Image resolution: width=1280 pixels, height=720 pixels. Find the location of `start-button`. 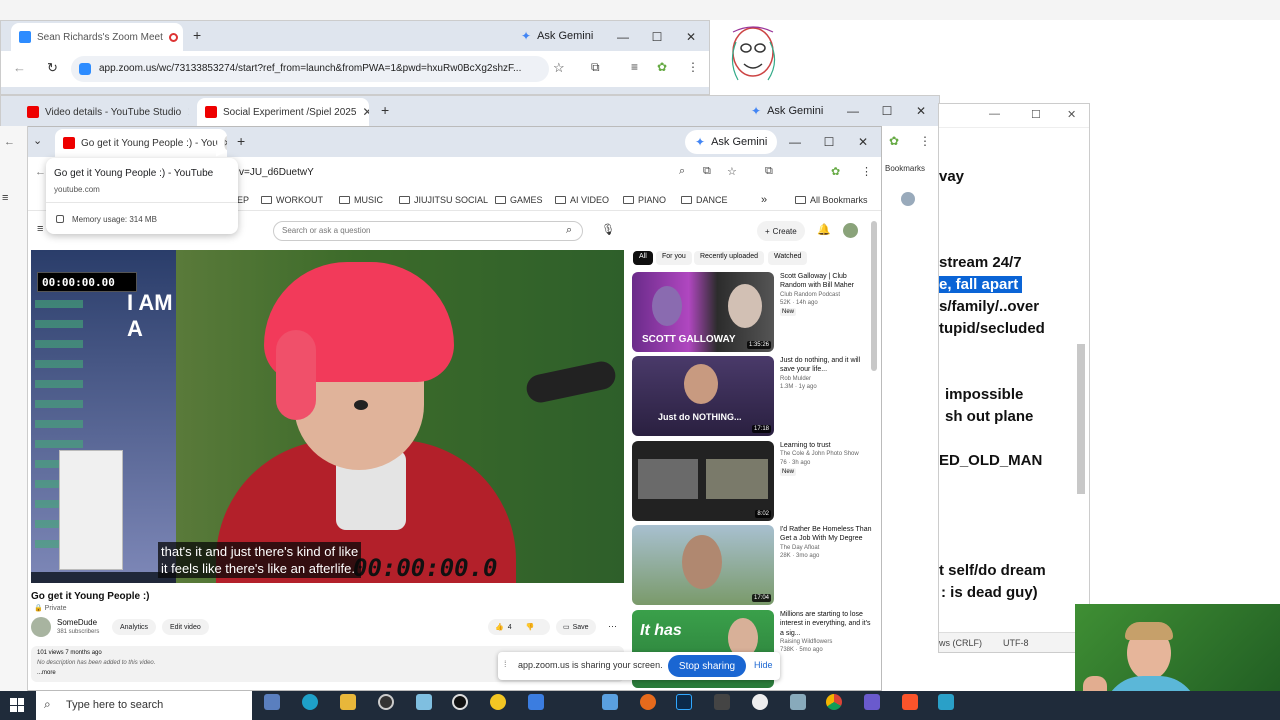

start-button is located at coordinates (17, 705).